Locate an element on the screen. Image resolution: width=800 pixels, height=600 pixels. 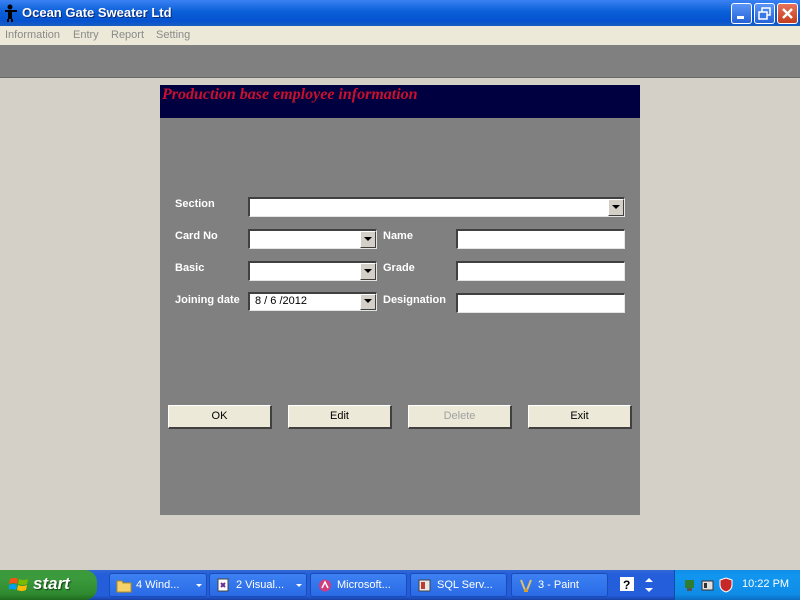
volume-icon is located at coordinates (708, 585).